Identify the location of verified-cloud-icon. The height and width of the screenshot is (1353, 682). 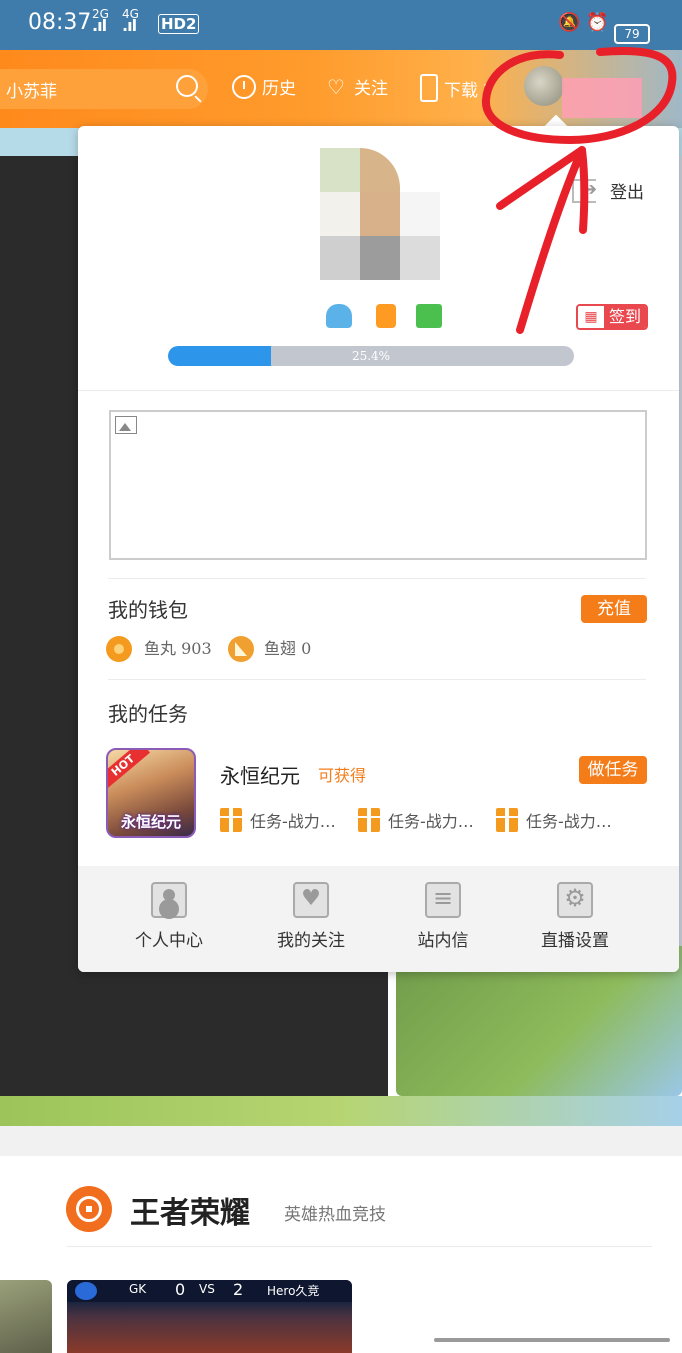
(339, 316).